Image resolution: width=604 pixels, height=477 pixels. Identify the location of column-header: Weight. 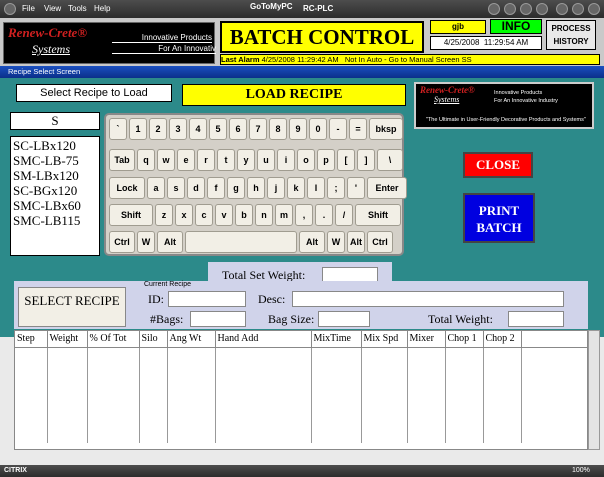
(67, 339).